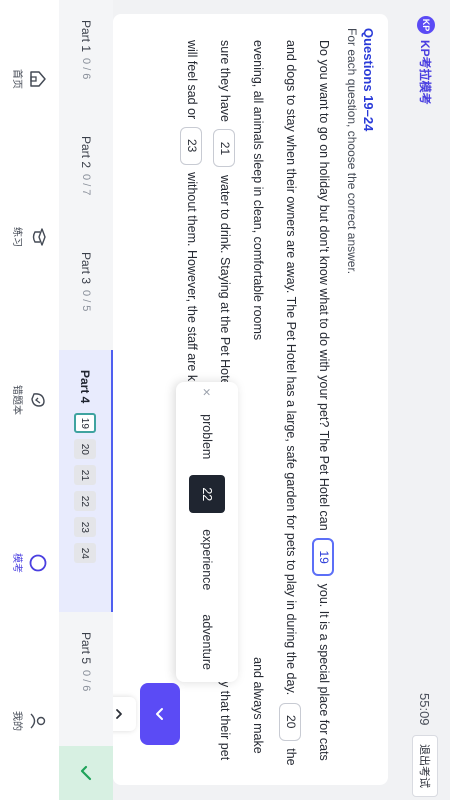 This screenshot has width=450, height=800. I want to click on nav-label: 我的, so click(16, 721).